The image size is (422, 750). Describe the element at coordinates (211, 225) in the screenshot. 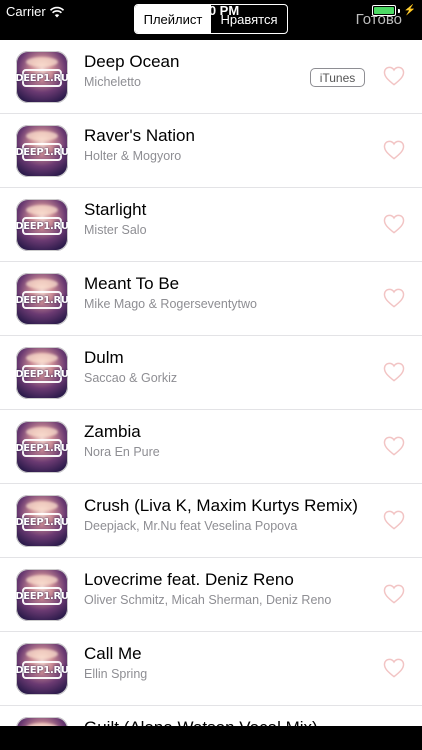

I see `track-row: DEEP1.RU Starlight Mister Salo` at that location.